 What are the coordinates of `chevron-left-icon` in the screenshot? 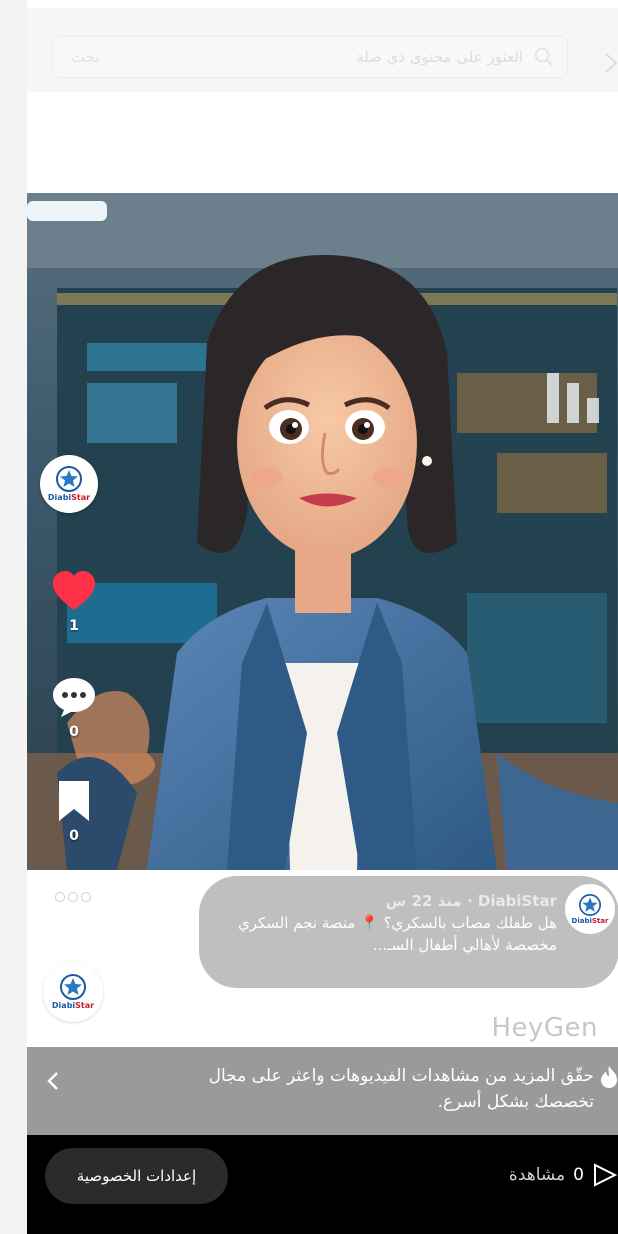 It's located at (53, 1081).